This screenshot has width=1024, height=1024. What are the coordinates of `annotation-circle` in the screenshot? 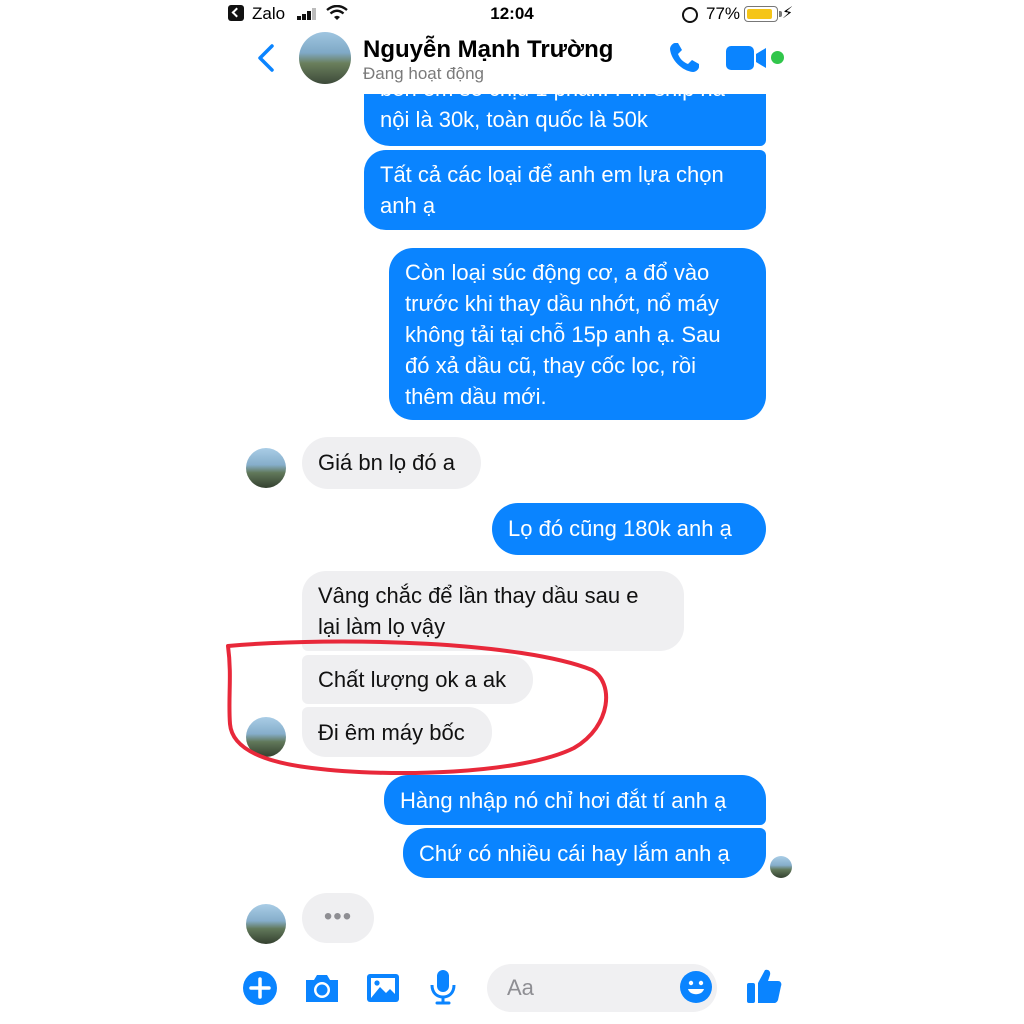 It's located at (417, 707).